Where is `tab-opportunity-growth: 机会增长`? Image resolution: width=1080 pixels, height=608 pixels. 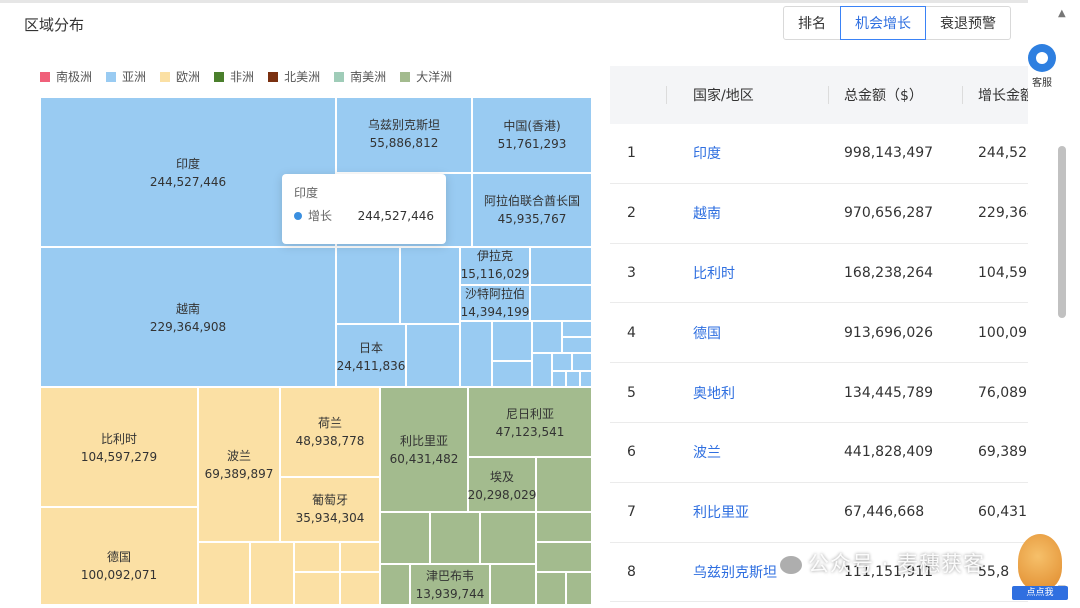 tab-opportunity-growth: 机会增长 is located at coordinates (883, 23).